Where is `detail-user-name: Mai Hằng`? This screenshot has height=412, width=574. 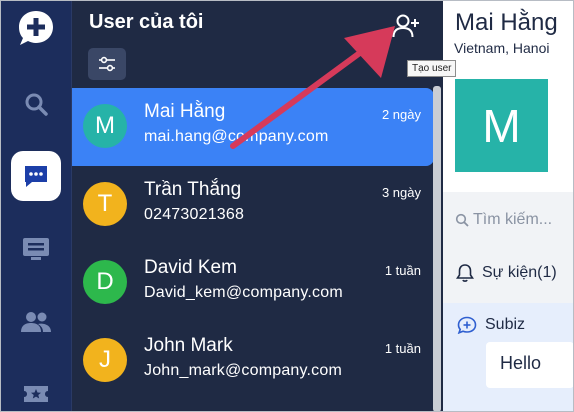
detail-user-name: Mai Hằng is located at coordinates (506, 22).